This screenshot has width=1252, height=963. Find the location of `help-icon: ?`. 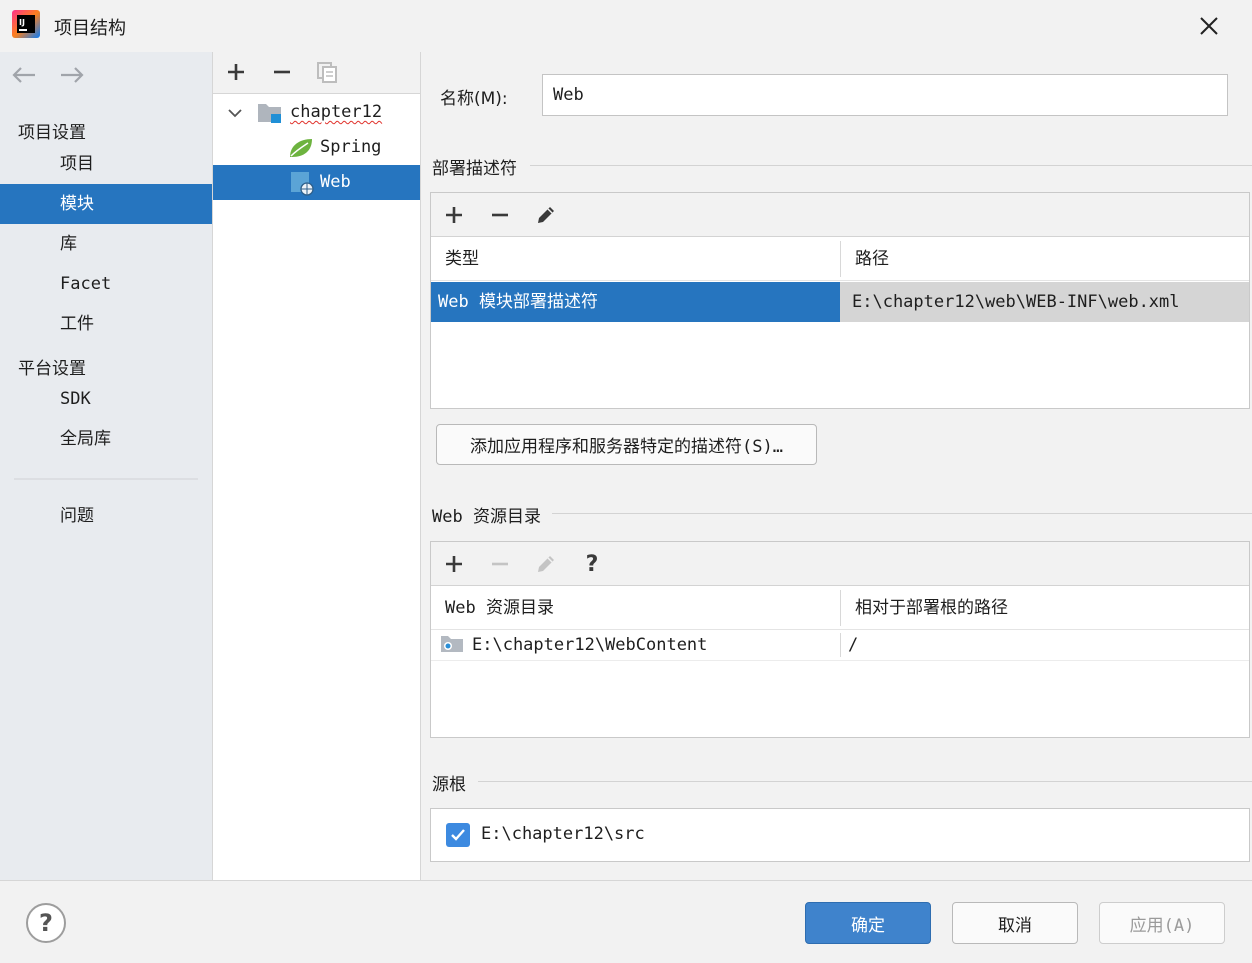

help-icon: ? is located at coordinates (592, 564).